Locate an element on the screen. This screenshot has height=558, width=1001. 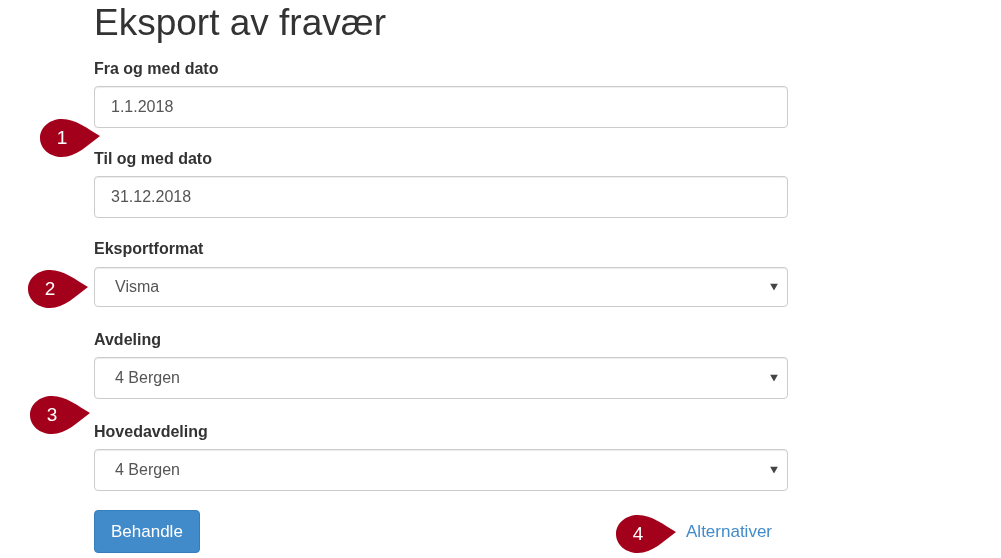
callout-number: 1 is located at coordinates (62, 138).